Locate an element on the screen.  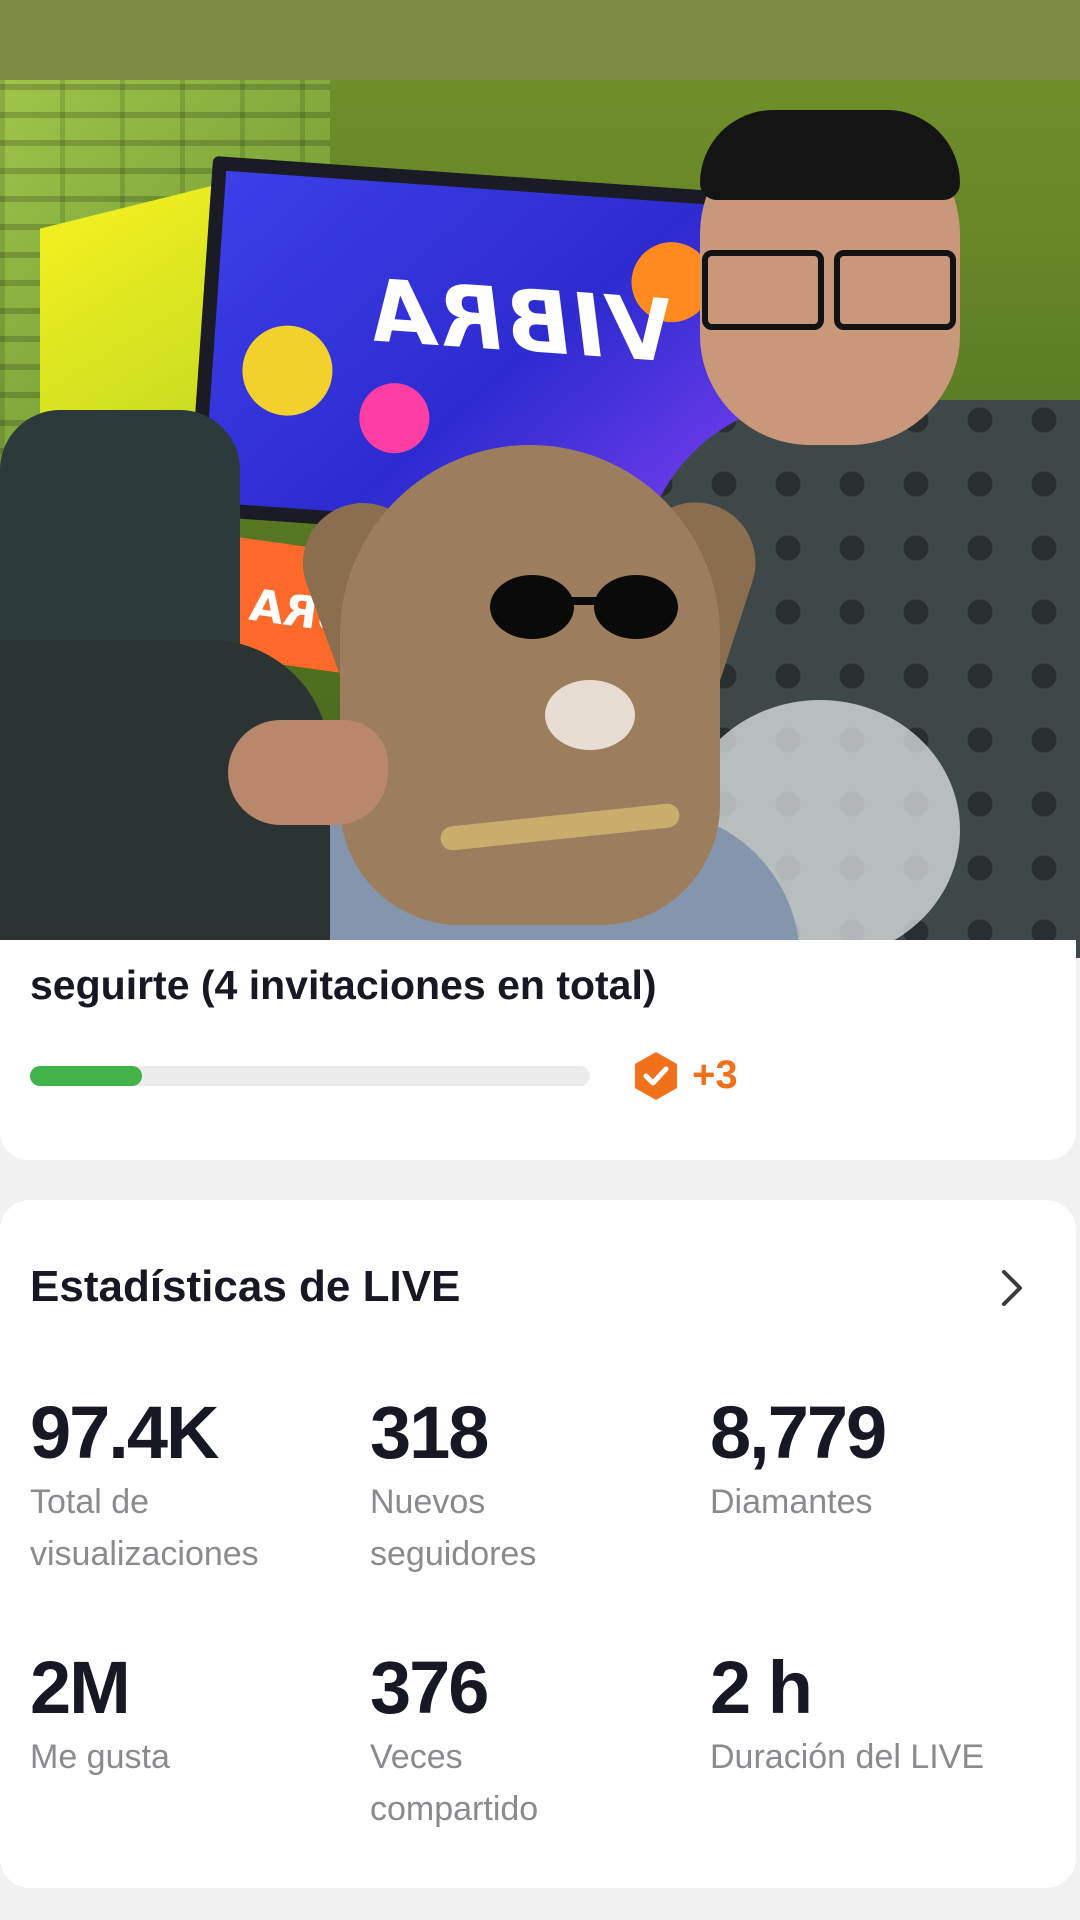
dog is located at coordinates (530, 685).